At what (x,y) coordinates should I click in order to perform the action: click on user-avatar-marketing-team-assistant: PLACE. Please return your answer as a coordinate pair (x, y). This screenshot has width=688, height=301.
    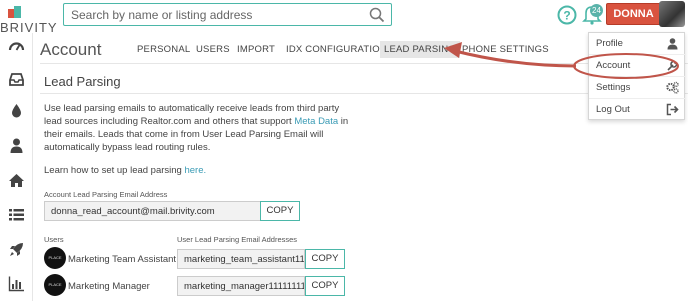
    Looking at the image, I should click on (55, 258).